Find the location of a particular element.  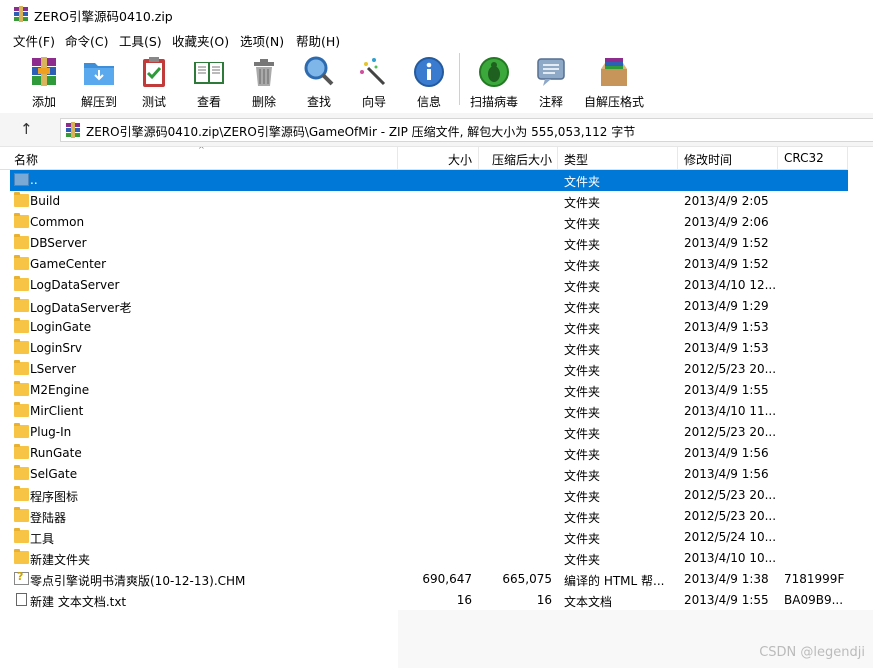

menu-favorites: 收藏夹(O) is located at coordinates (200, 40).